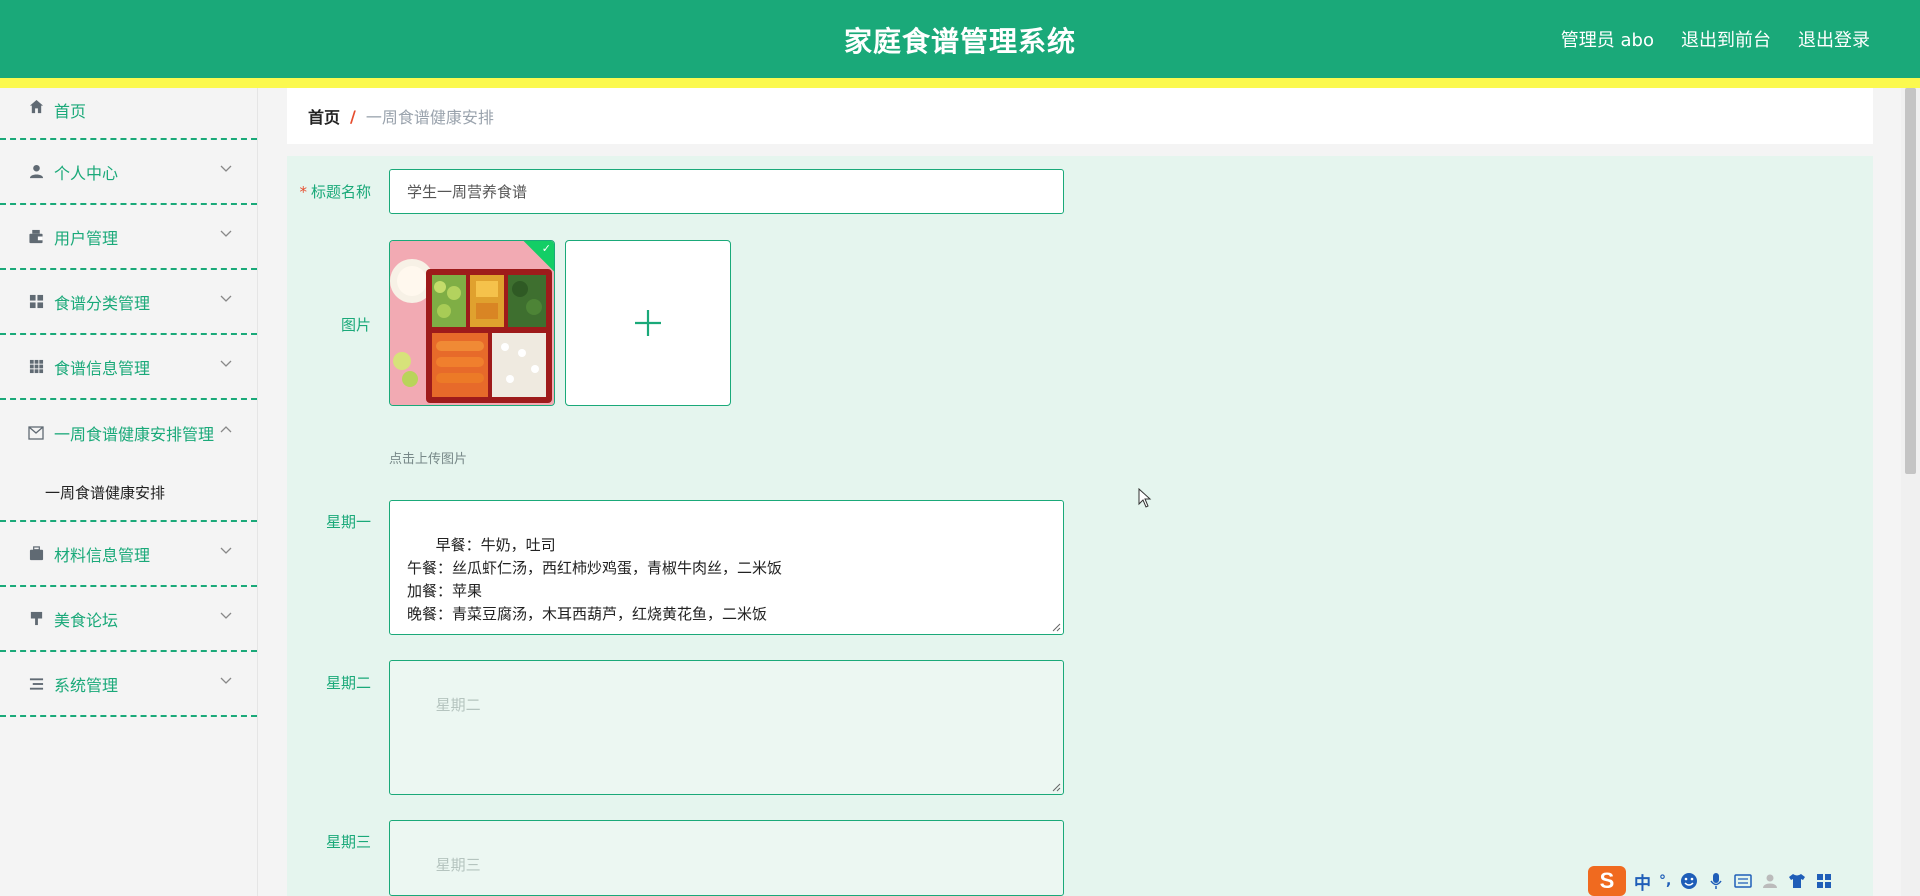 The image size is (1920, 896). I want to click on top-header: 家庭食谱管理系统 管理员 abo 退出到前台 退出登录, so click(960, 44).